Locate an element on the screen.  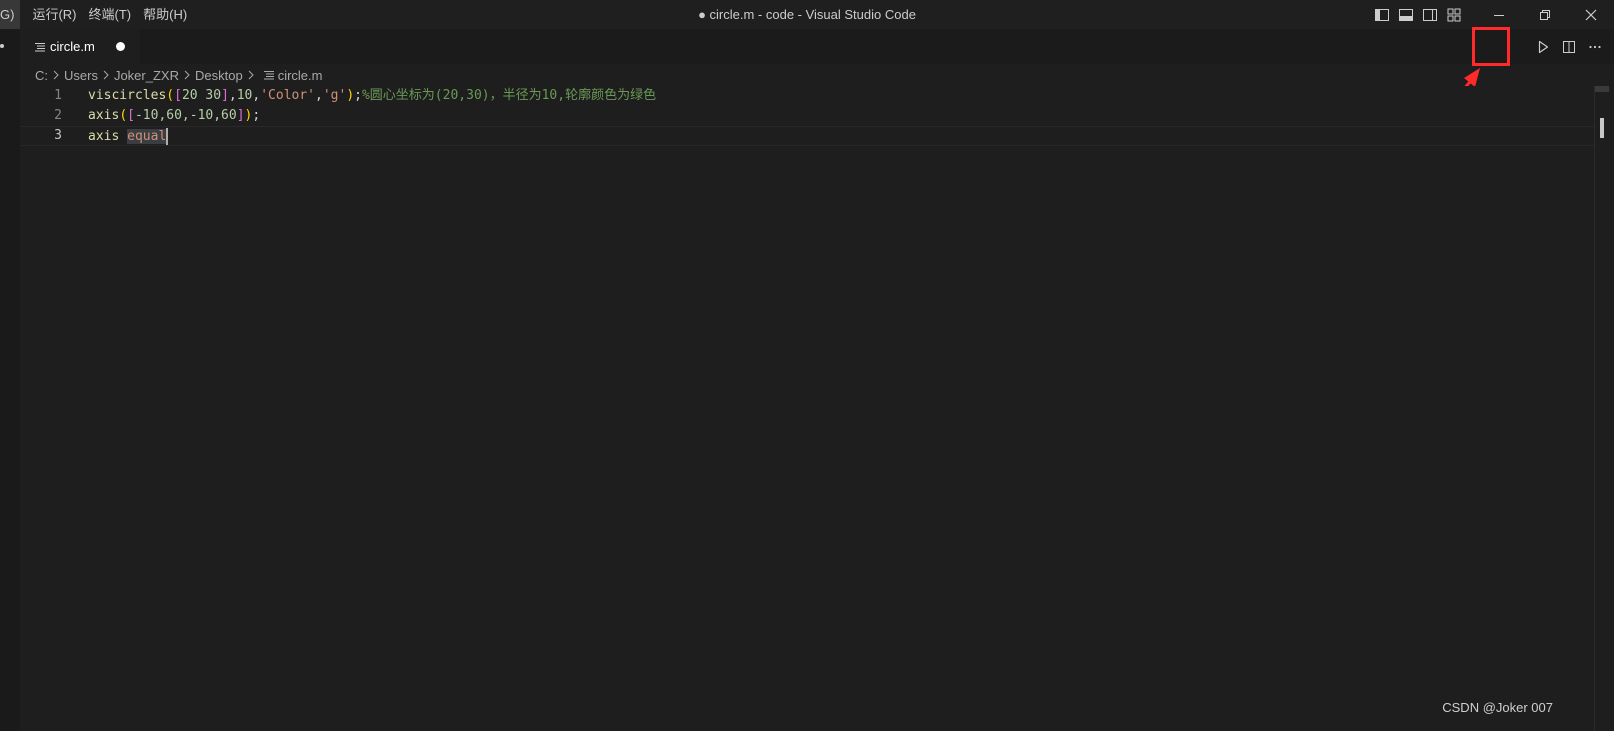
breadcrumb: C: Users Joker_ZXR Desktop circle.m is located at coordinates (817, 75).